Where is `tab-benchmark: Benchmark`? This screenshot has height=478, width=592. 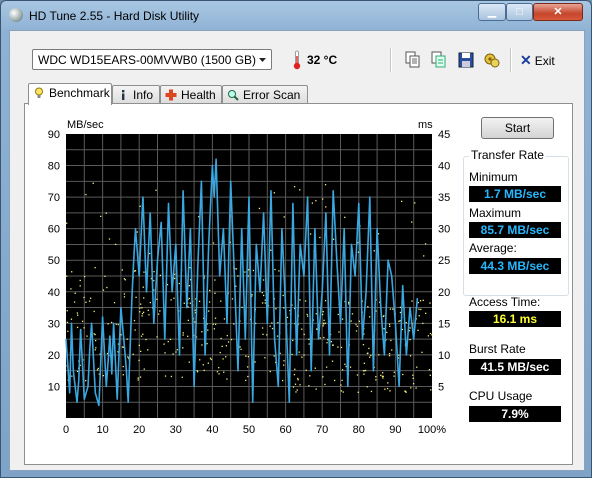
tab-benchmark: Benchmark is located at coordinates (70, 94).